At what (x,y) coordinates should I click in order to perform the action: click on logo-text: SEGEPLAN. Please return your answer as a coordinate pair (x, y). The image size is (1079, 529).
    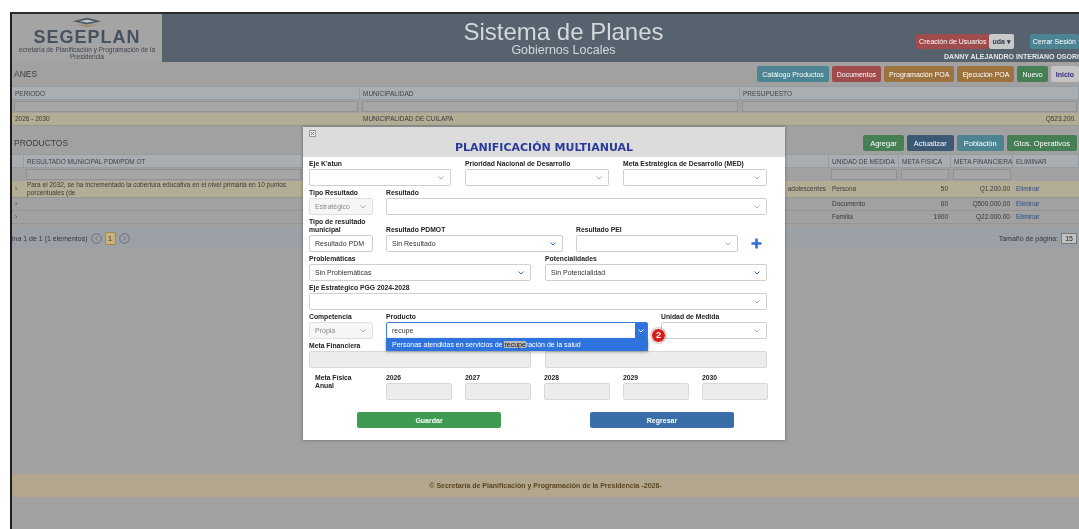
    Looking at the image, I should click on (87, 36).